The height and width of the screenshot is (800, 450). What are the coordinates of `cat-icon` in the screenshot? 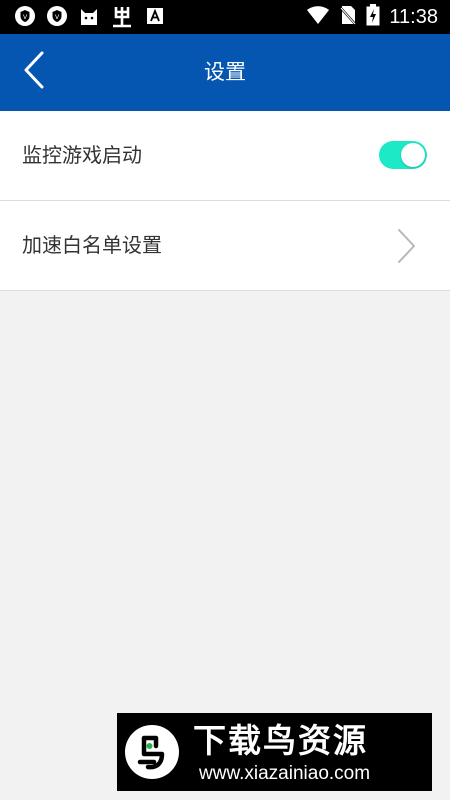 It's located at (89, 18).